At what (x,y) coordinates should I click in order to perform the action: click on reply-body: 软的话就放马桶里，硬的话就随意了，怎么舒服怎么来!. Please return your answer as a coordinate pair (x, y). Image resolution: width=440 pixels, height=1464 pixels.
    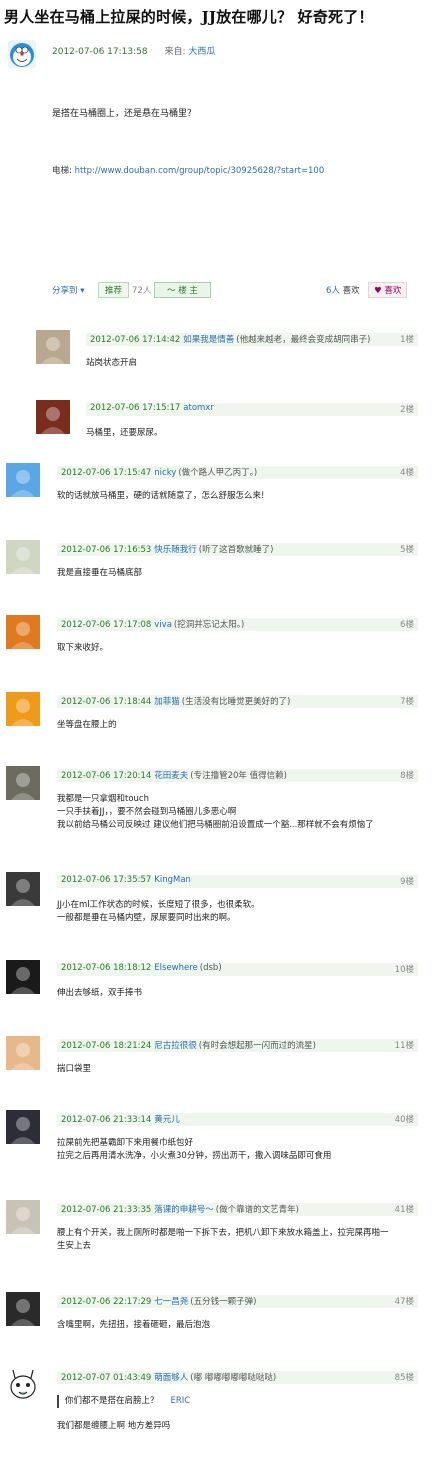
    Looking at the image, I should click on (160, 496).